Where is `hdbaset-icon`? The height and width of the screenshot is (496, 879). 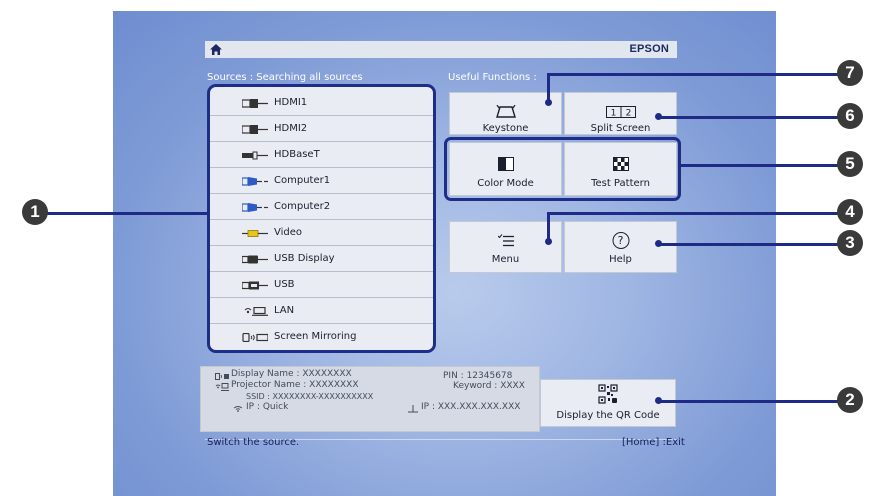 hdbaset-icon is located at coordinates (255, 155).